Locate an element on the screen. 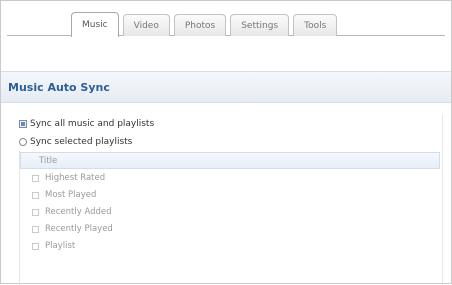 The width and height of the screenshot is (452, 285). sync-selected-radio is located at coordinates (23, 141).